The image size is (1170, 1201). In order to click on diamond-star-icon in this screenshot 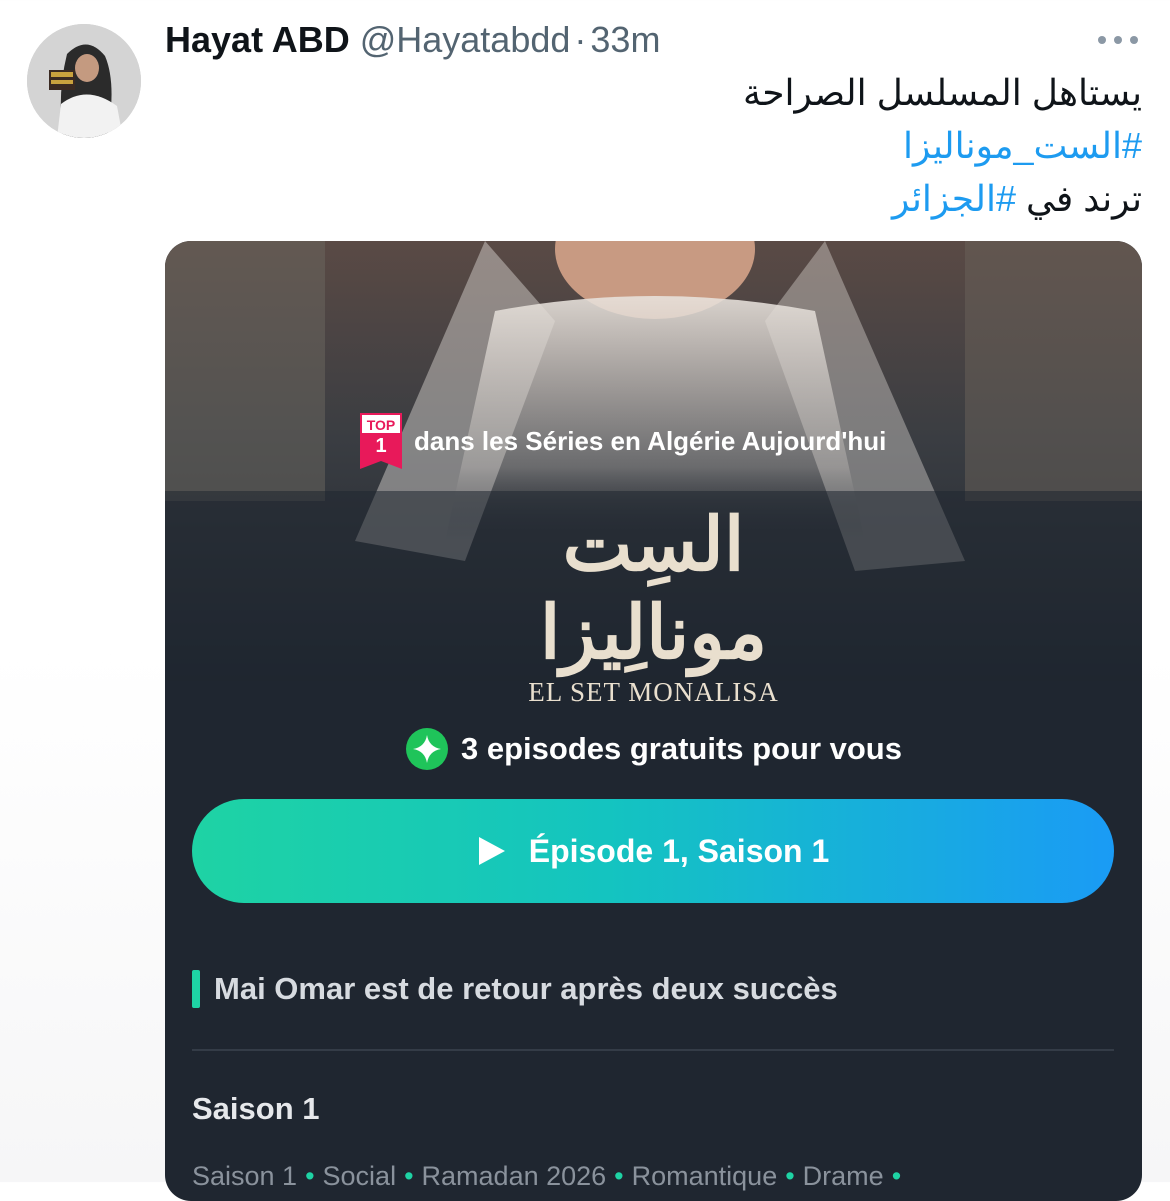, I will do `click(427, 749)`.